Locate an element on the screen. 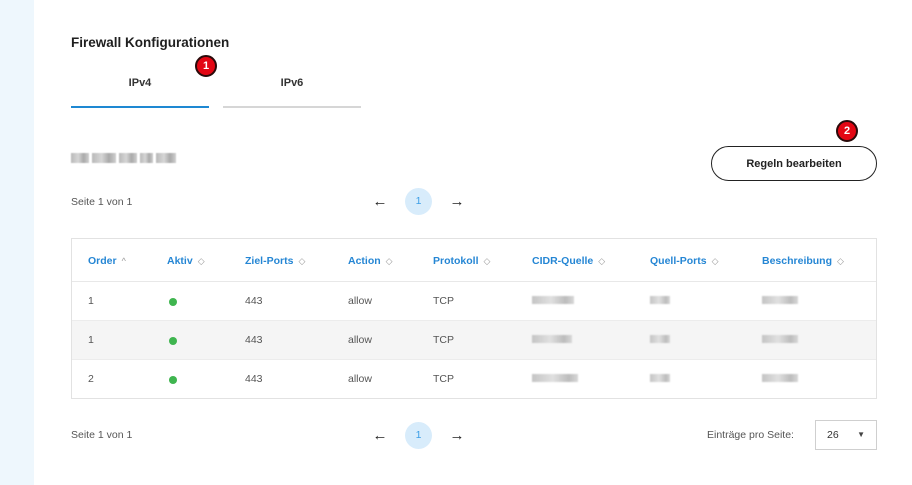  tab-ipv4: IPv4 is located at coordinates (140, 89).